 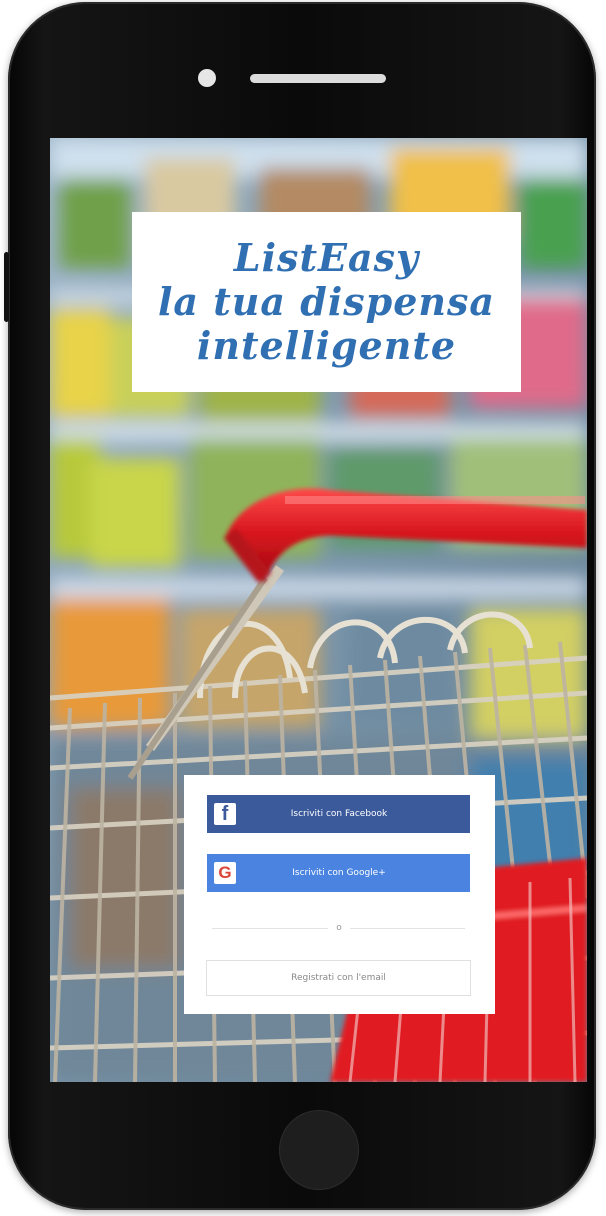 I want to click on volume-button, so click(x=6, y=287).